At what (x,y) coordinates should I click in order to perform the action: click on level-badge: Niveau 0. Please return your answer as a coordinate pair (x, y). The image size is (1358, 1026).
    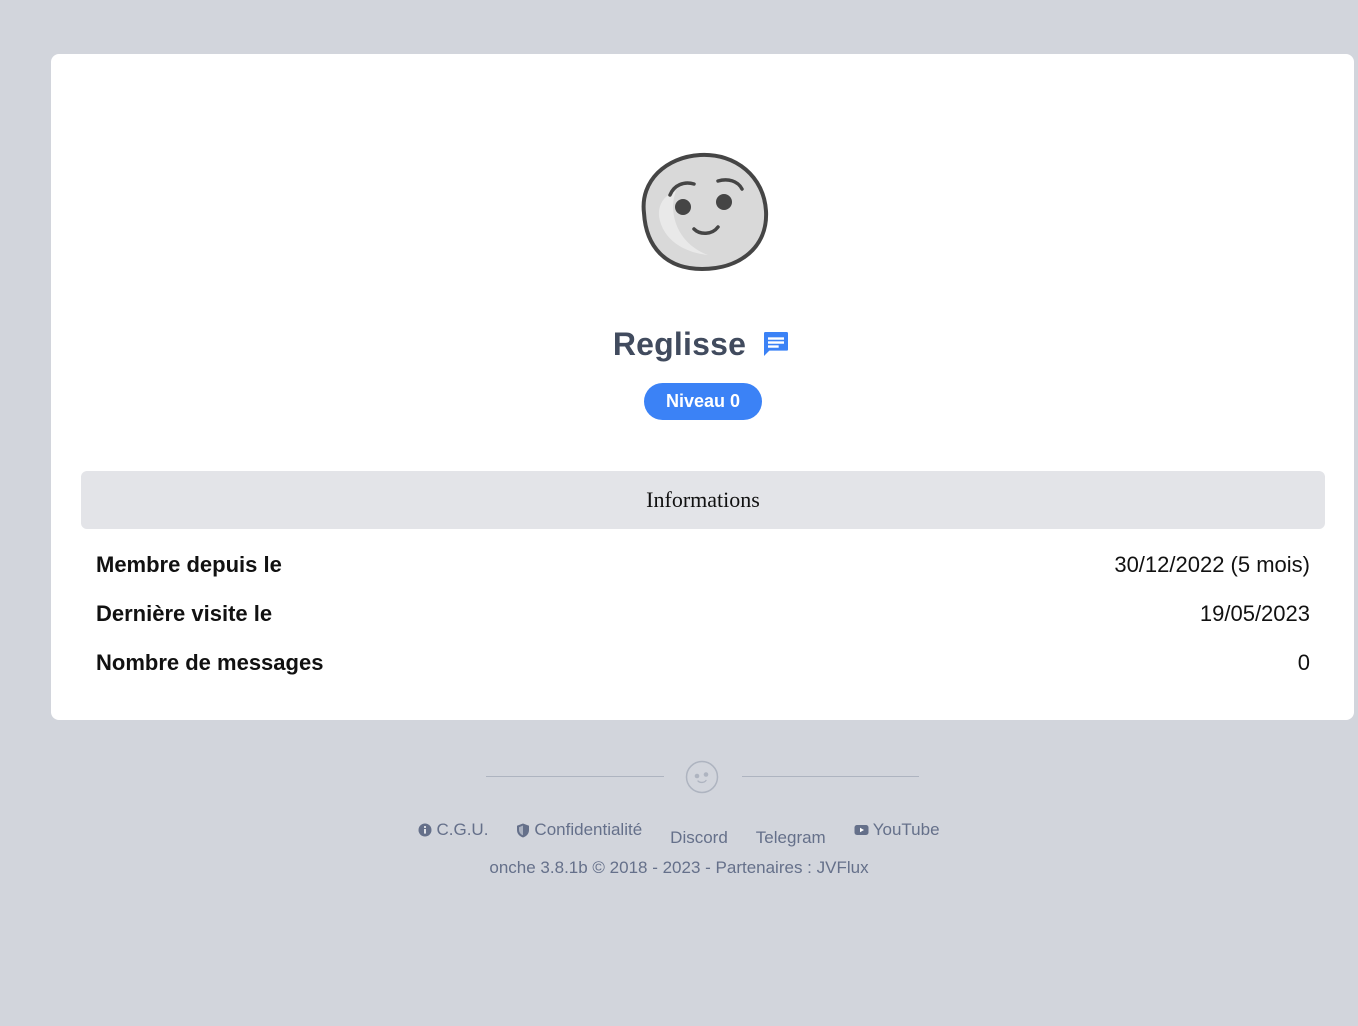
    Looking at the image, I should click on (703, 401).